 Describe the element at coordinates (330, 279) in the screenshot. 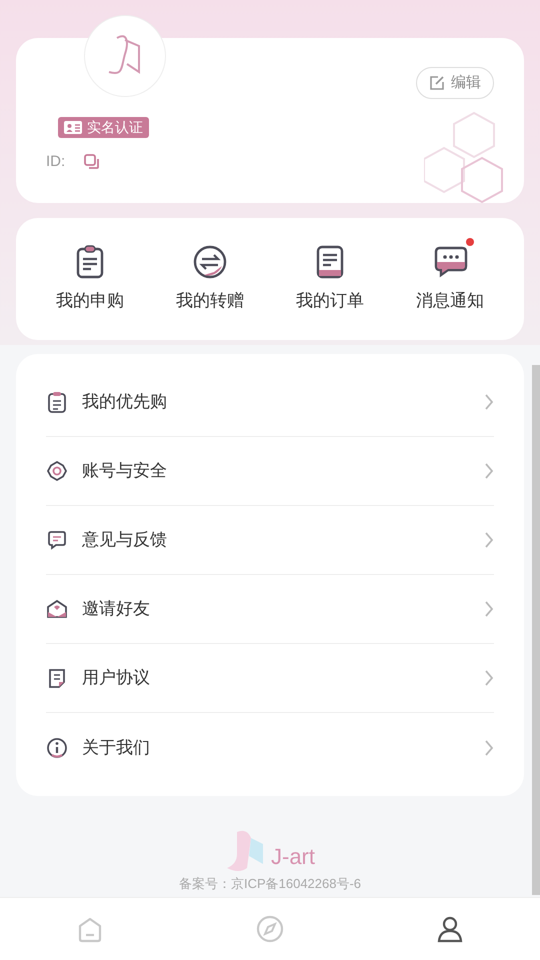

I see `shortcut-button: 我的订单` at that location.